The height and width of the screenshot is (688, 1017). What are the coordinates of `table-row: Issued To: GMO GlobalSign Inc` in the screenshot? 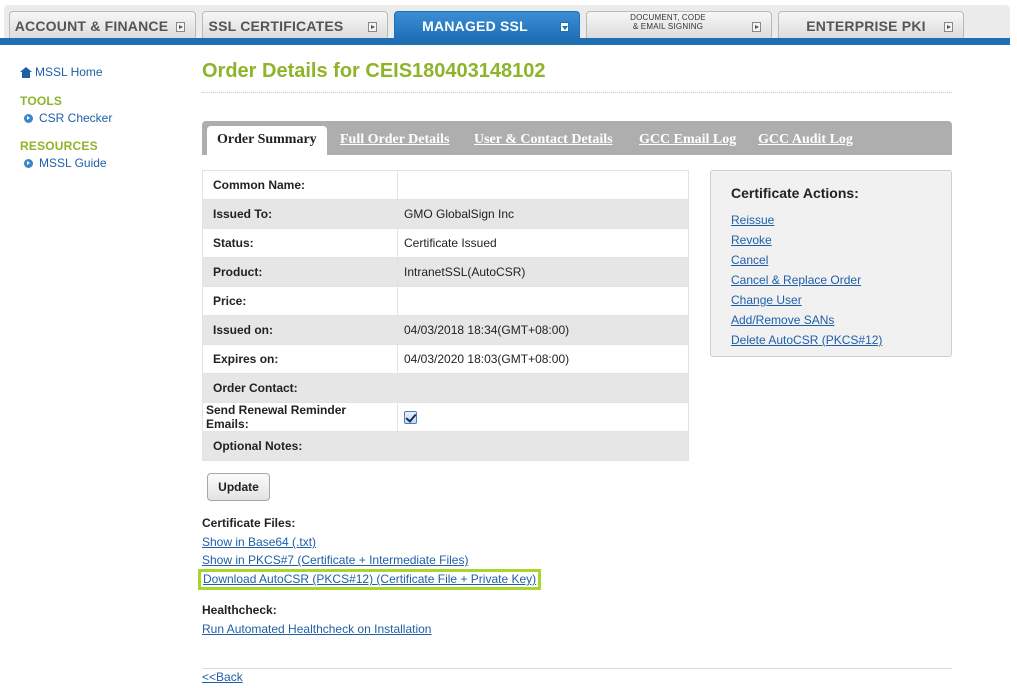 It's located at (445, 214).